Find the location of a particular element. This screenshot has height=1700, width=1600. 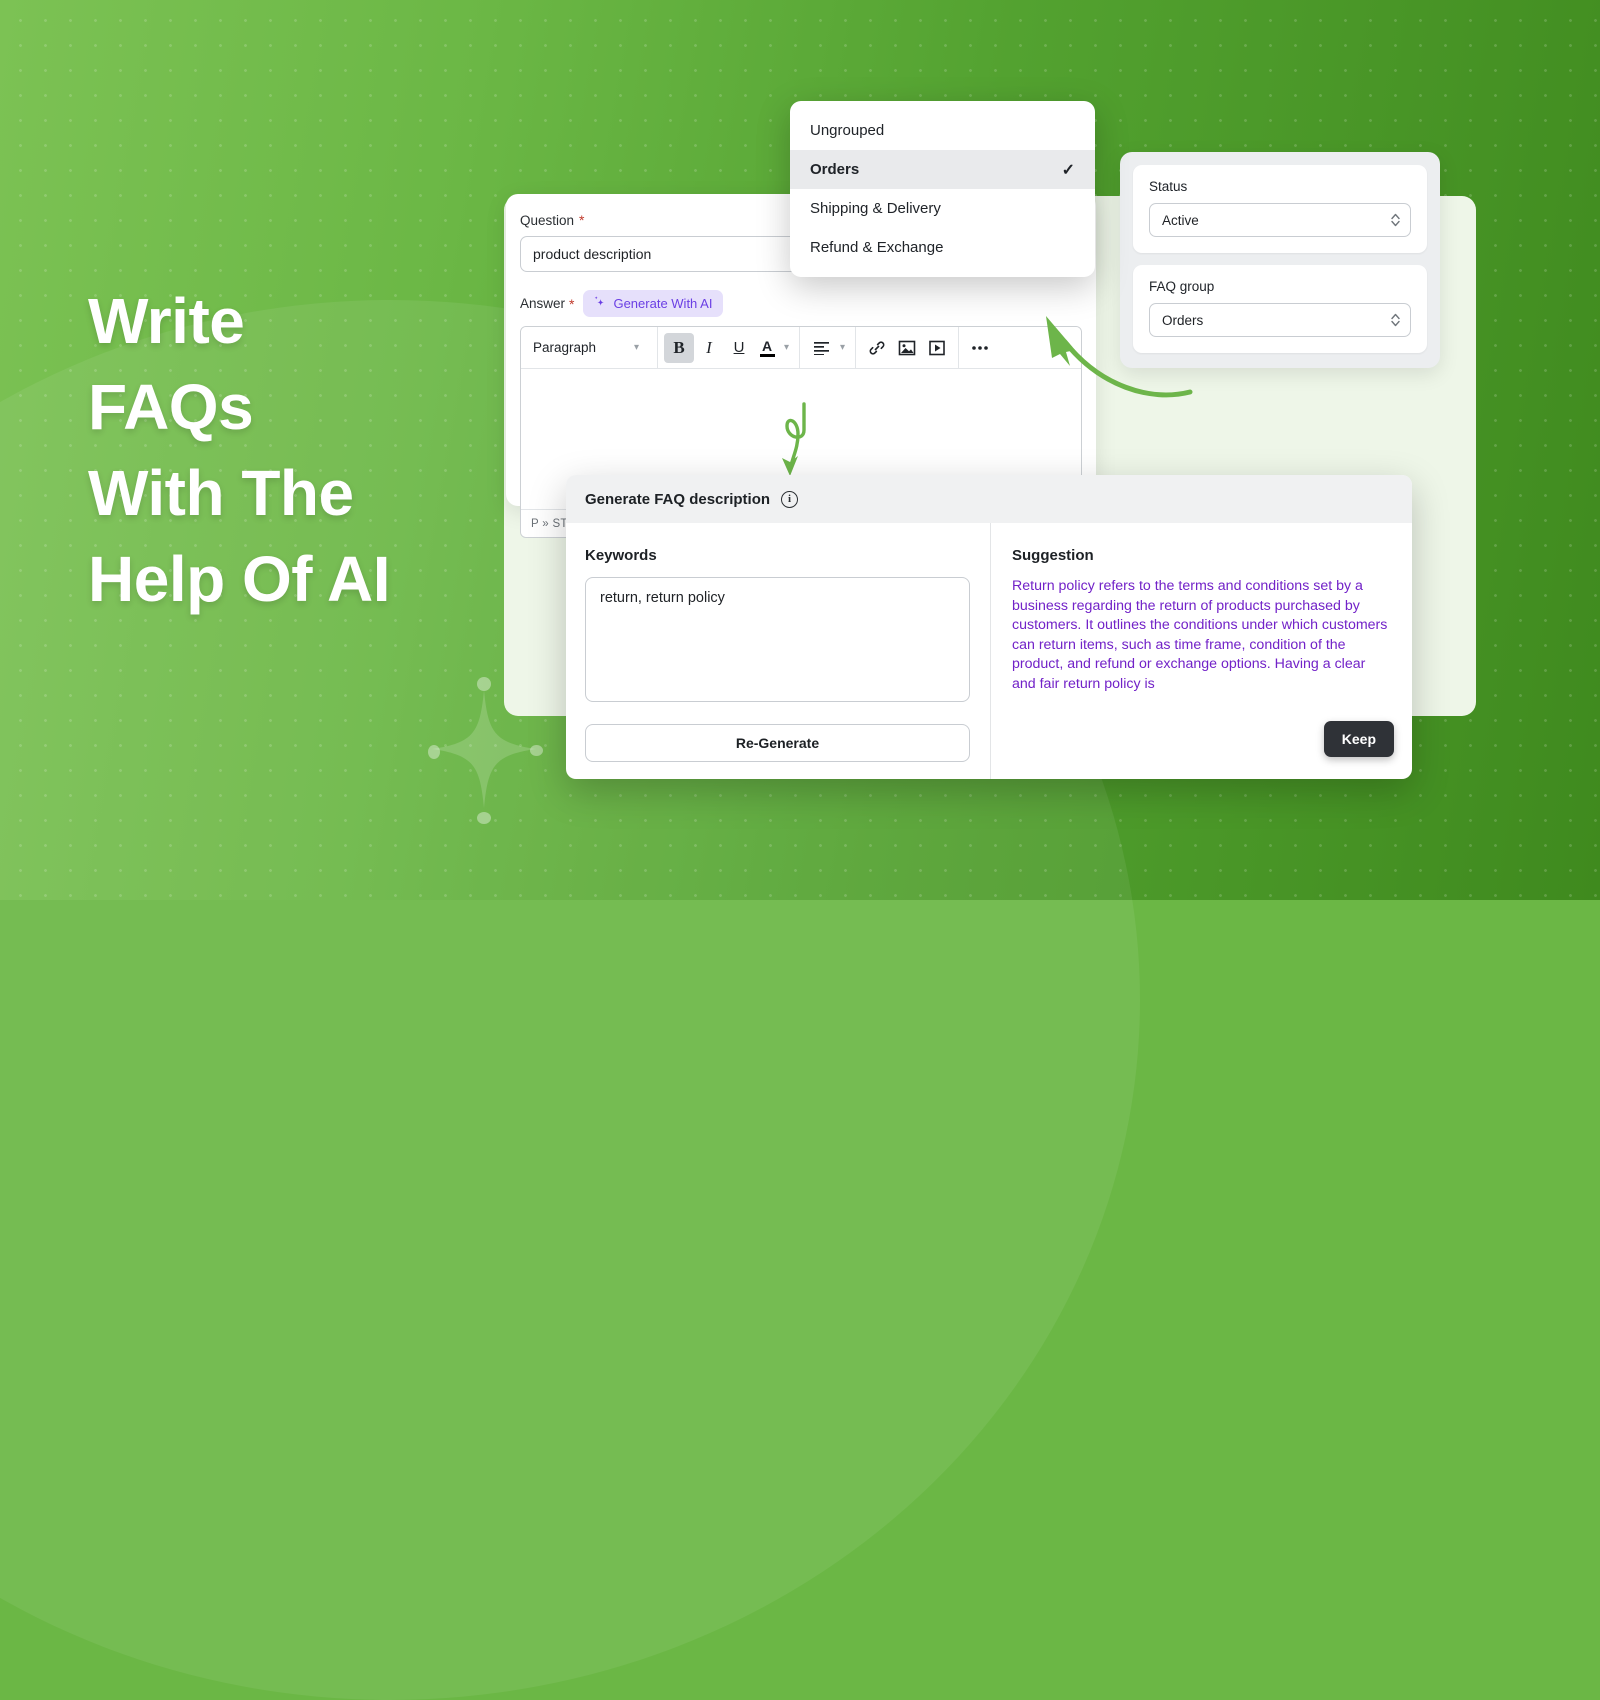

image-icon is located at coordinates (907, 348).